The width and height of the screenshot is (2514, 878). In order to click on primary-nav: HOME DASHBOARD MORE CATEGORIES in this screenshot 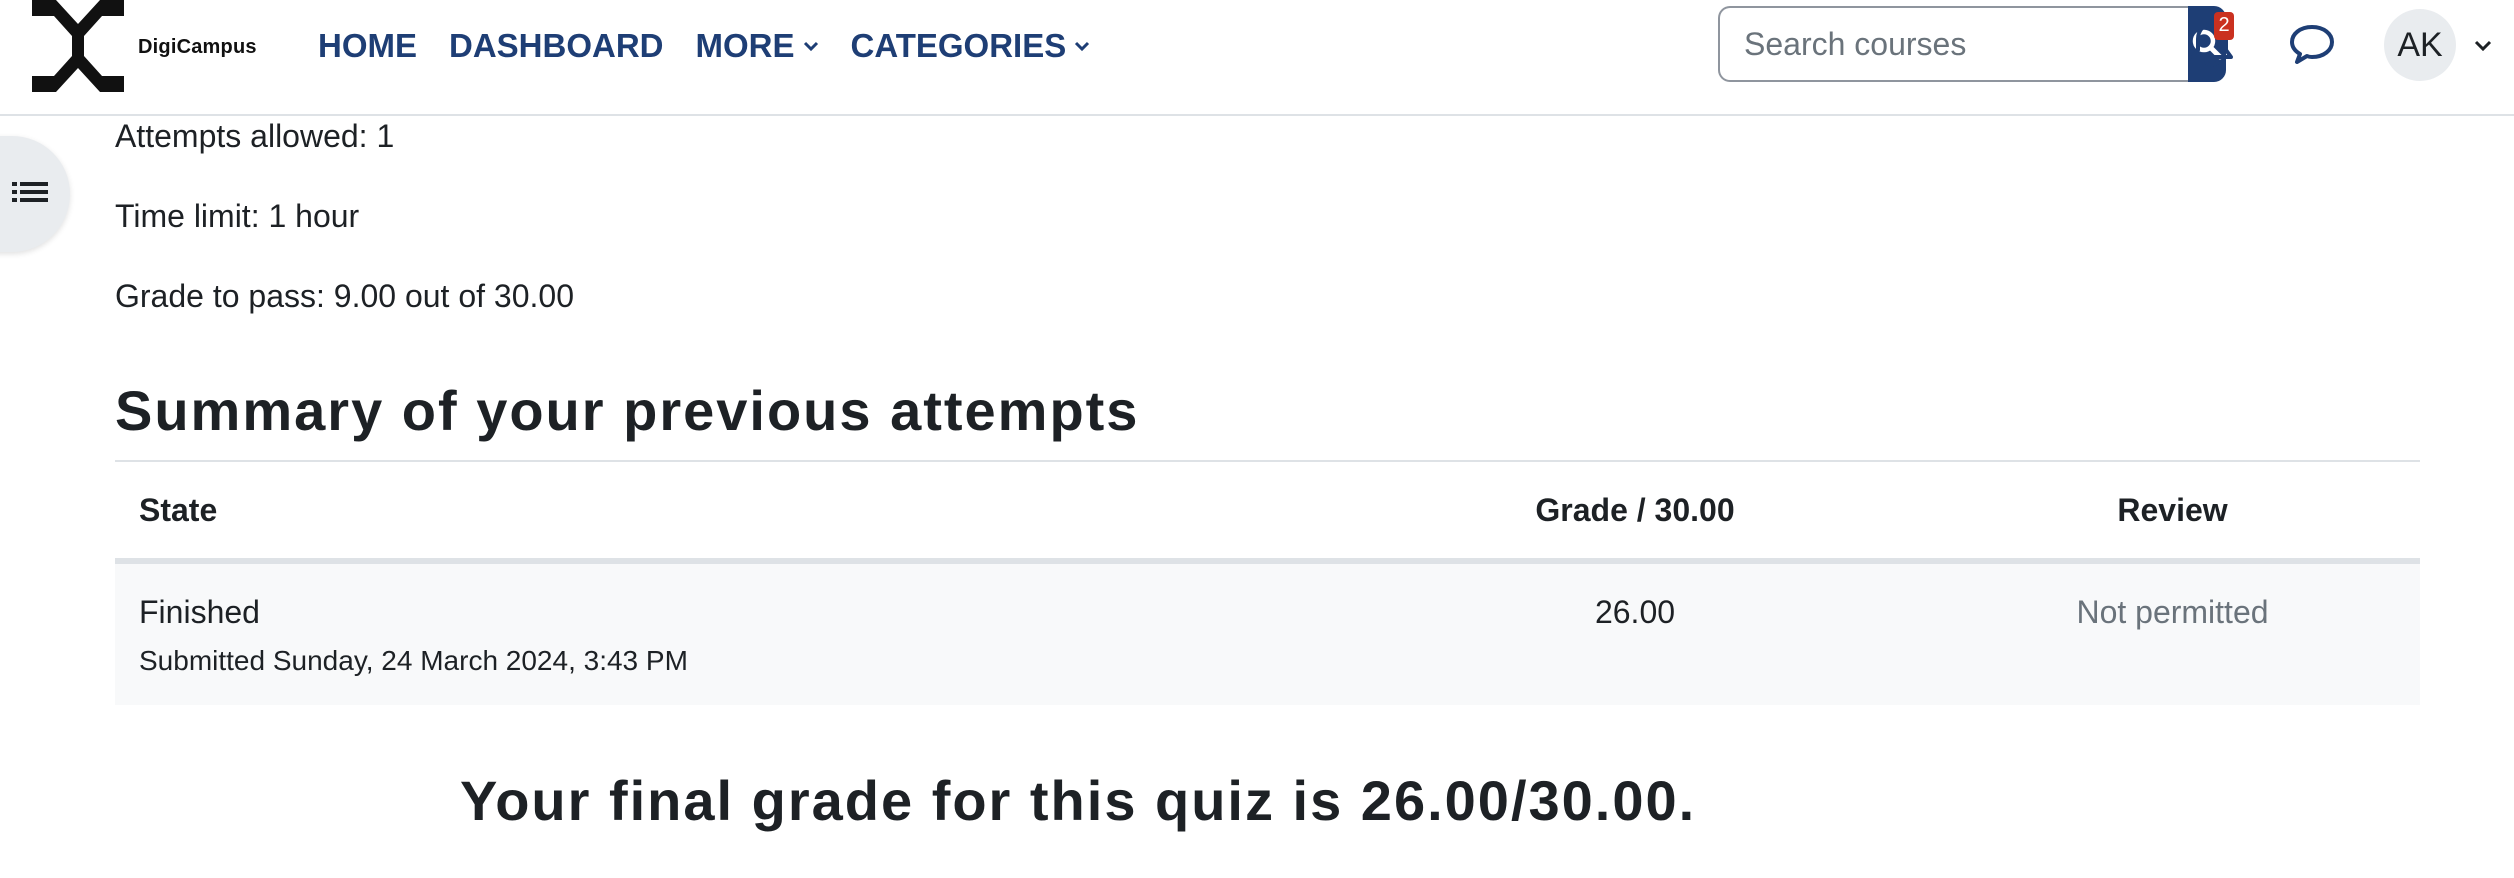, I will do `click(720, 46)`.